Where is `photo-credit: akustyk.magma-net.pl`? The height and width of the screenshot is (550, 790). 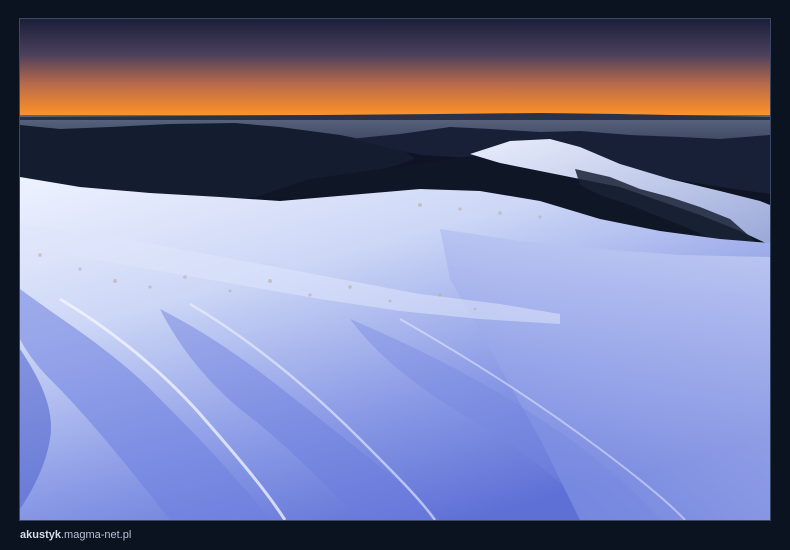
photo-credit: akustyk.magma-net.pl is located at coordinates (75, 535).